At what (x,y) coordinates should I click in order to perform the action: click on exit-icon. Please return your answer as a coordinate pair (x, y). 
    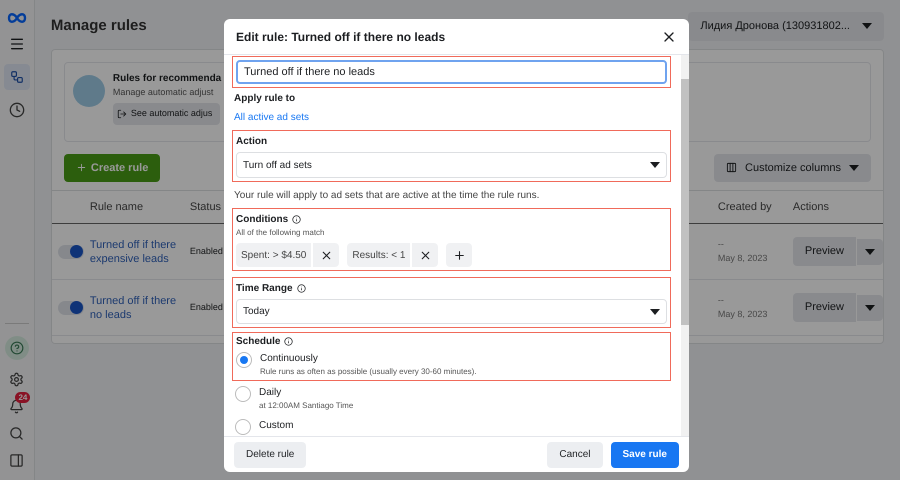
    Looking at the image, I should click on (121, 113).